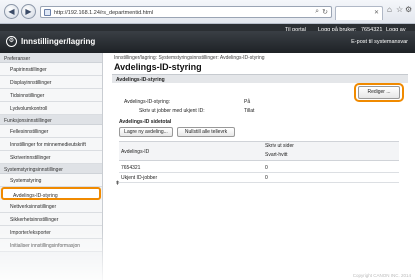 The image size is (415, 280). Describe the element at coordinates (135, 152) in the screenshot. I see `col-header-department-id: Avdelings-ID` at that location.